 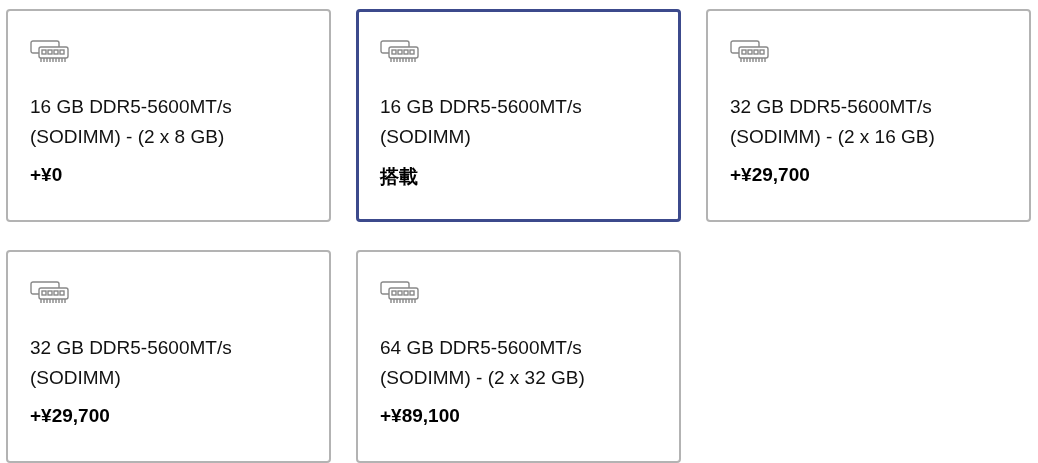 What do you see at coordinates (483, 363) in the screenshot?
I see `option-name: 64 GB DDR5-5600MT/s (SODIMM) - (2 x 32 GB)` at bounding box center [483, 363].